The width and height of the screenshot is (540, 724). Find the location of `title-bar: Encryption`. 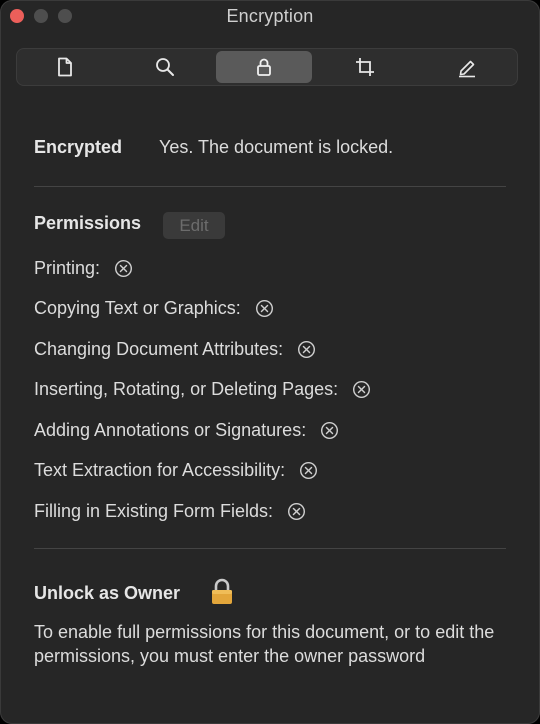

title-bar: Encryption is located at coordinates (270, 17).